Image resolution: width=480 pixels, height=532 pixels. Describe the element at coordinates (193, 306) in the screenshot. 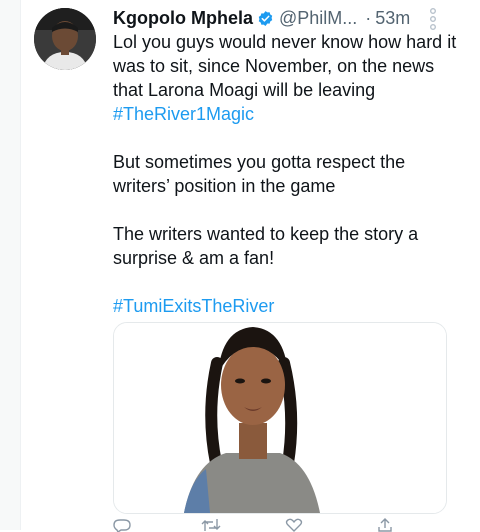

I see `hashtag-link: #TumiExitsTheRiver` at that location.